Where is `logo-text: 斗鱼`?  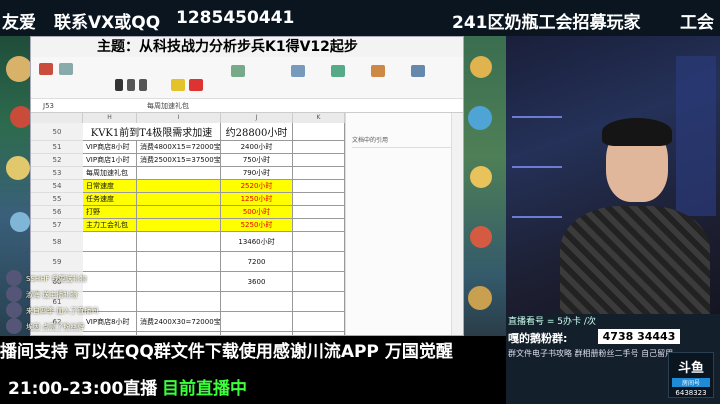 logo-text: 斗鱼 is located at coordinates (690, 368).